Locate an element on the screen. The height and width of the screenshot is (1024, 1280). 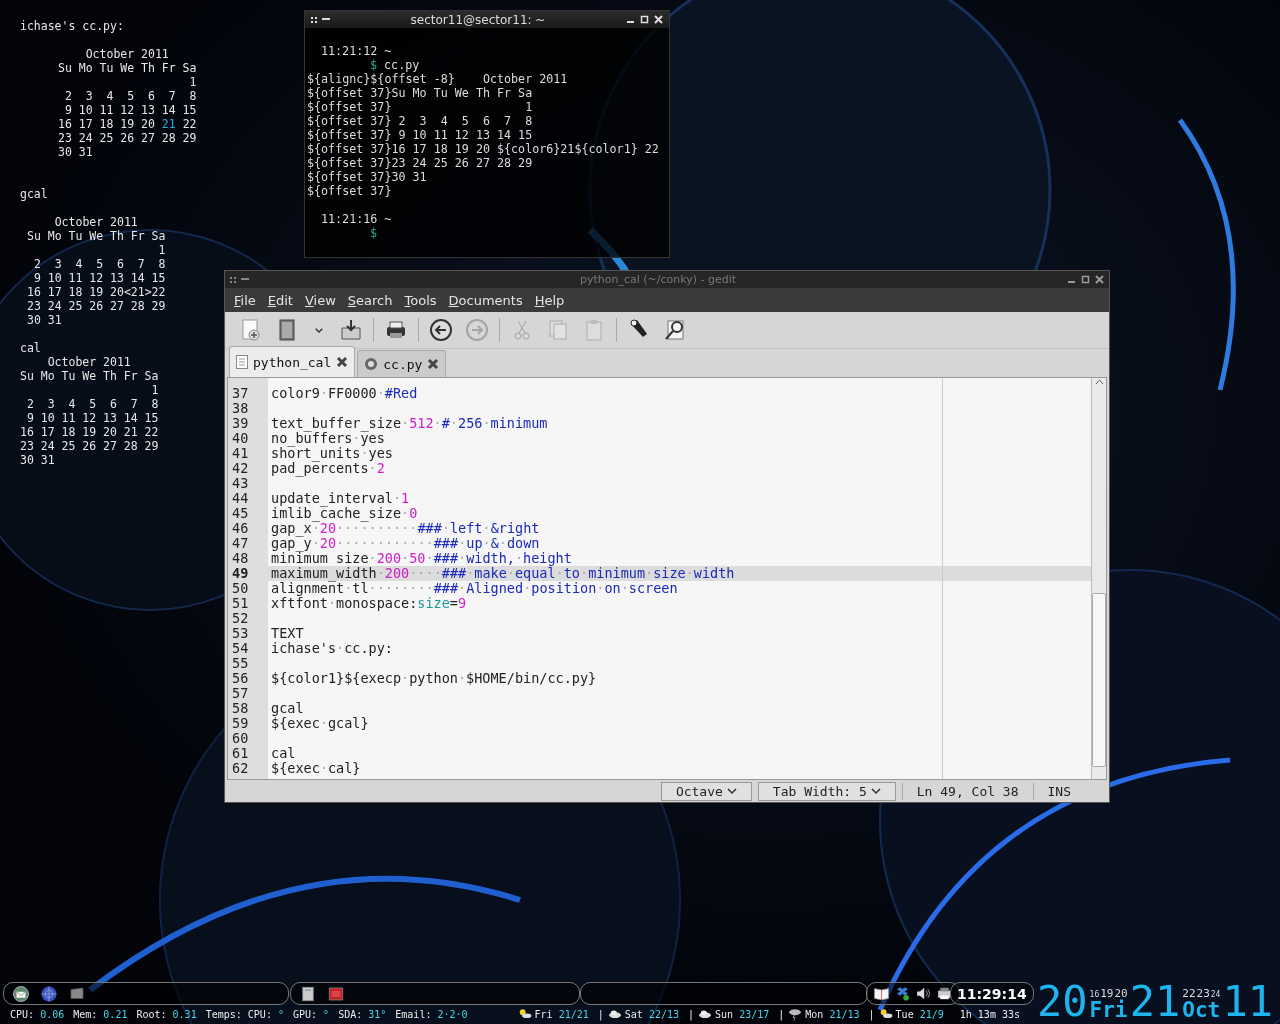
window-title: python_cal (~/conky) - gedit is located at coordinates (658, 279).